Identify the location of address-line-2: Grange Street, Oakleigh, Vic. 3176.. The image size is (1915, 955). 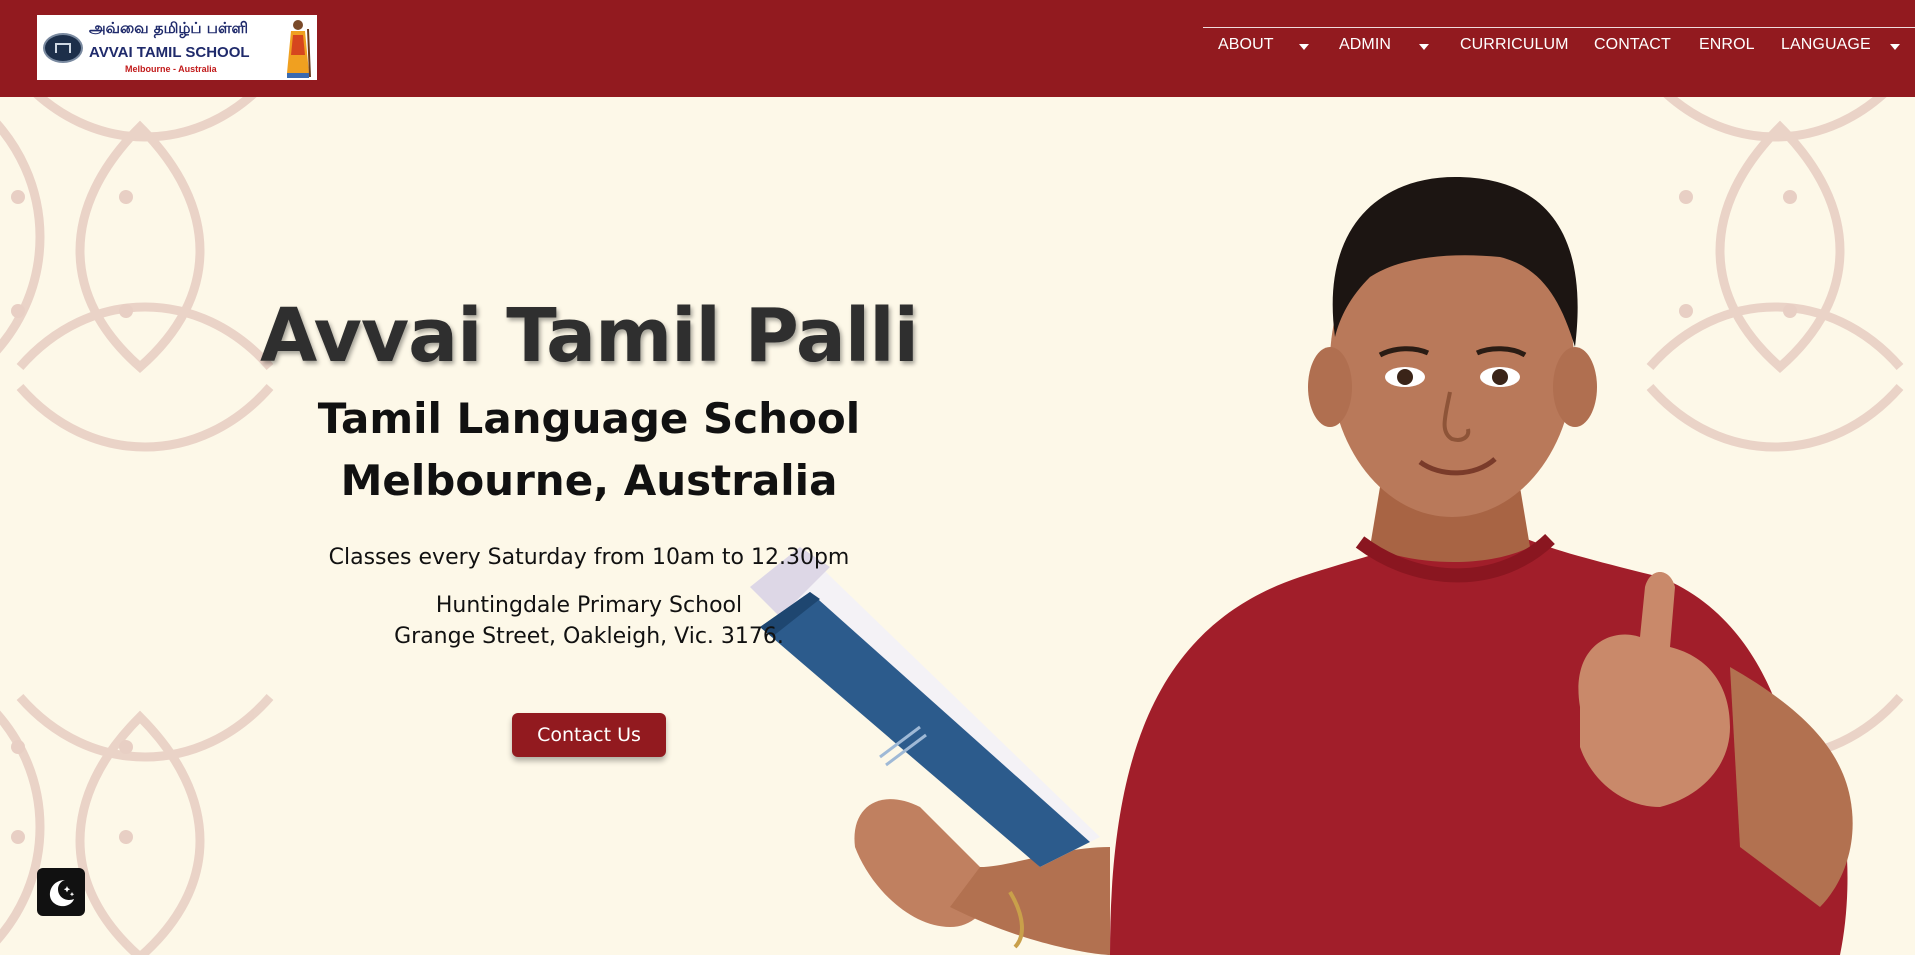
(589, 636).